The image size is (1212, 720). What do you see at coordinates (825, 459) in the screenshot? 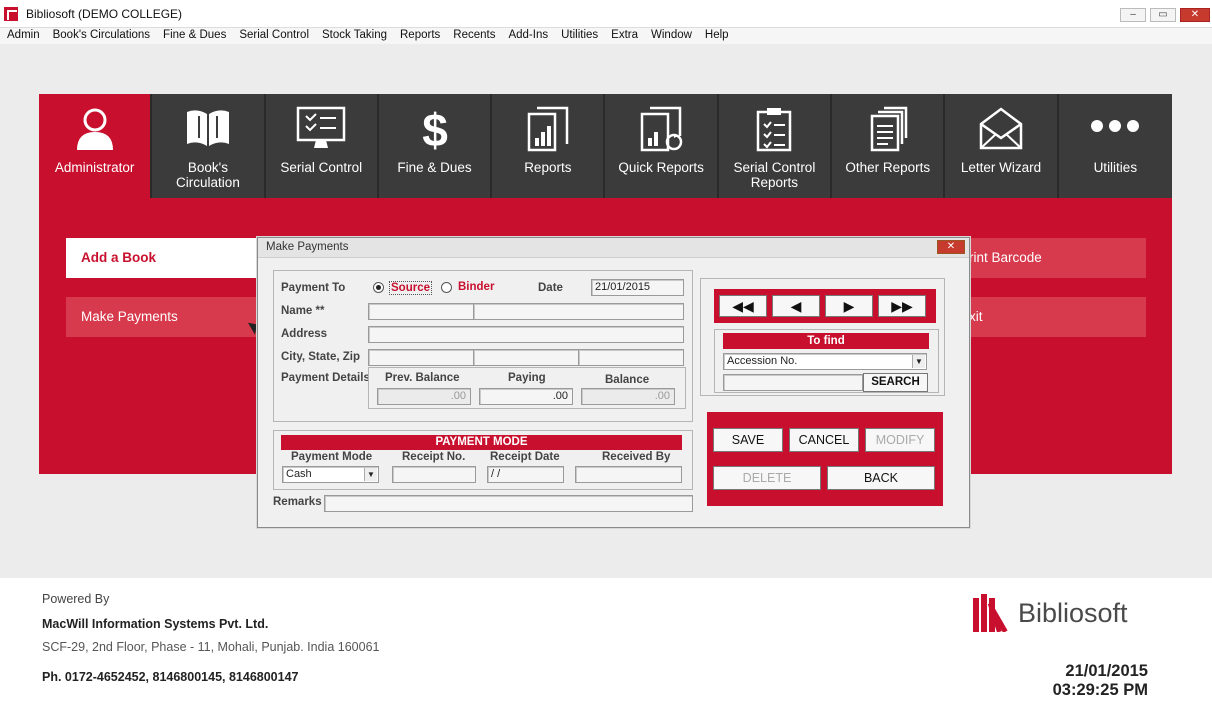
I see `action-buttons-panel: SAVE CANCEL MODIFY DELETE BACK` at bounding box center [825, 459].